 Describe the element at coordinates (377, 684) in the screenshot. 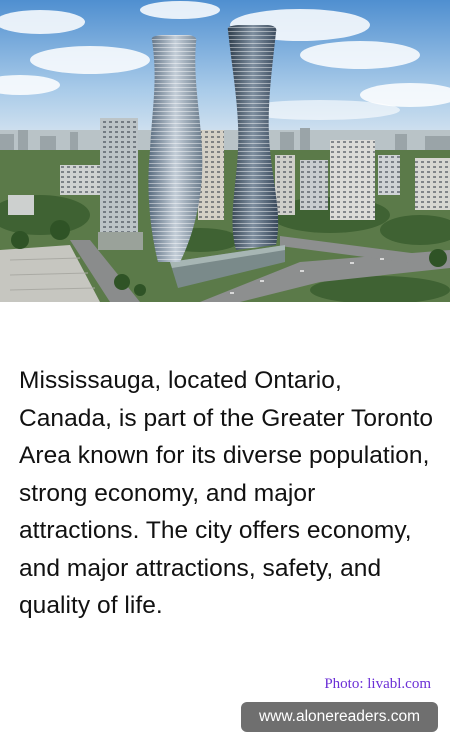

I see `photo-credit: Photo: livabl.com` at that location.